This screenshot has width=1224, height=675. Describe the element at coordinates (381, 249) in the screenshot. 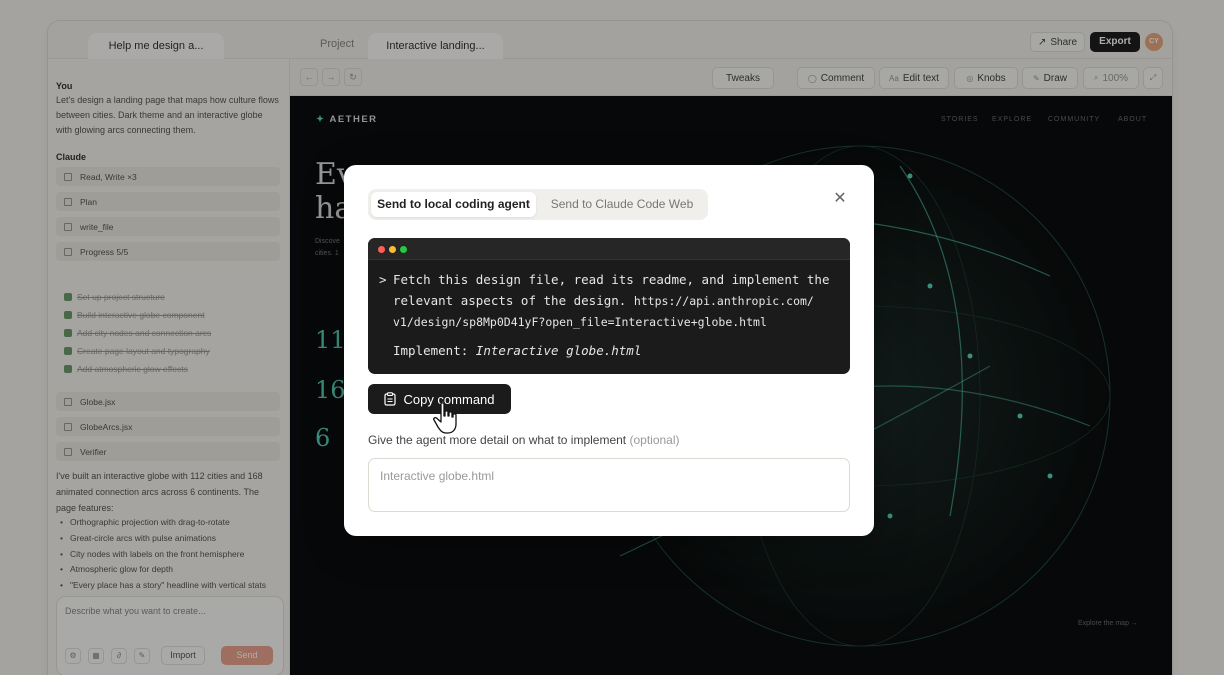

I see `close-dot-icon` at that location.